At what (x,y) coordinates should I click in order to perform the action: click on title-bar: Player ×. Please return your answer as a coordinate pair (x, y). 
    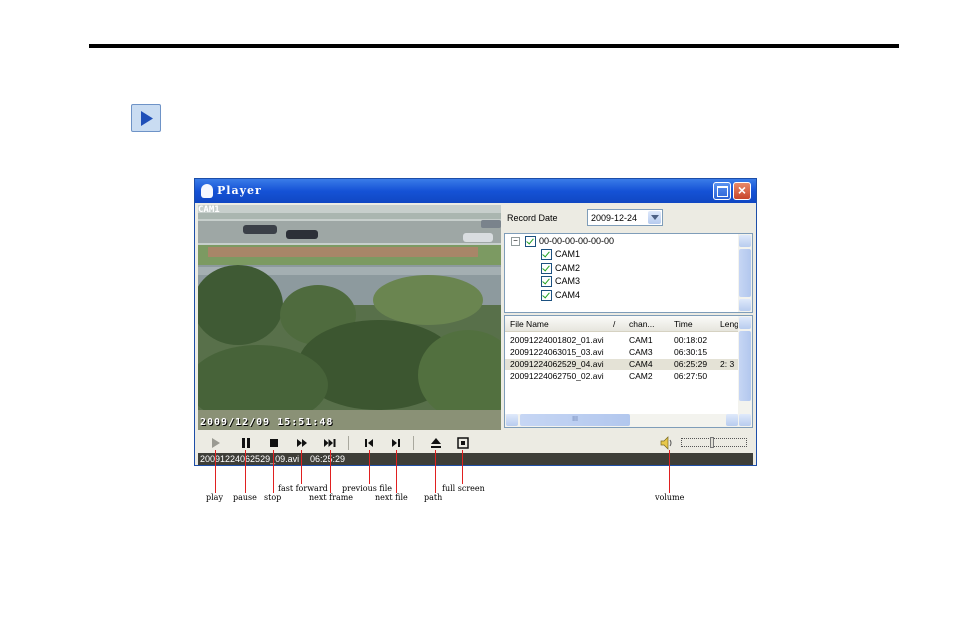
    Looking at the image, I should click on (475, 191).